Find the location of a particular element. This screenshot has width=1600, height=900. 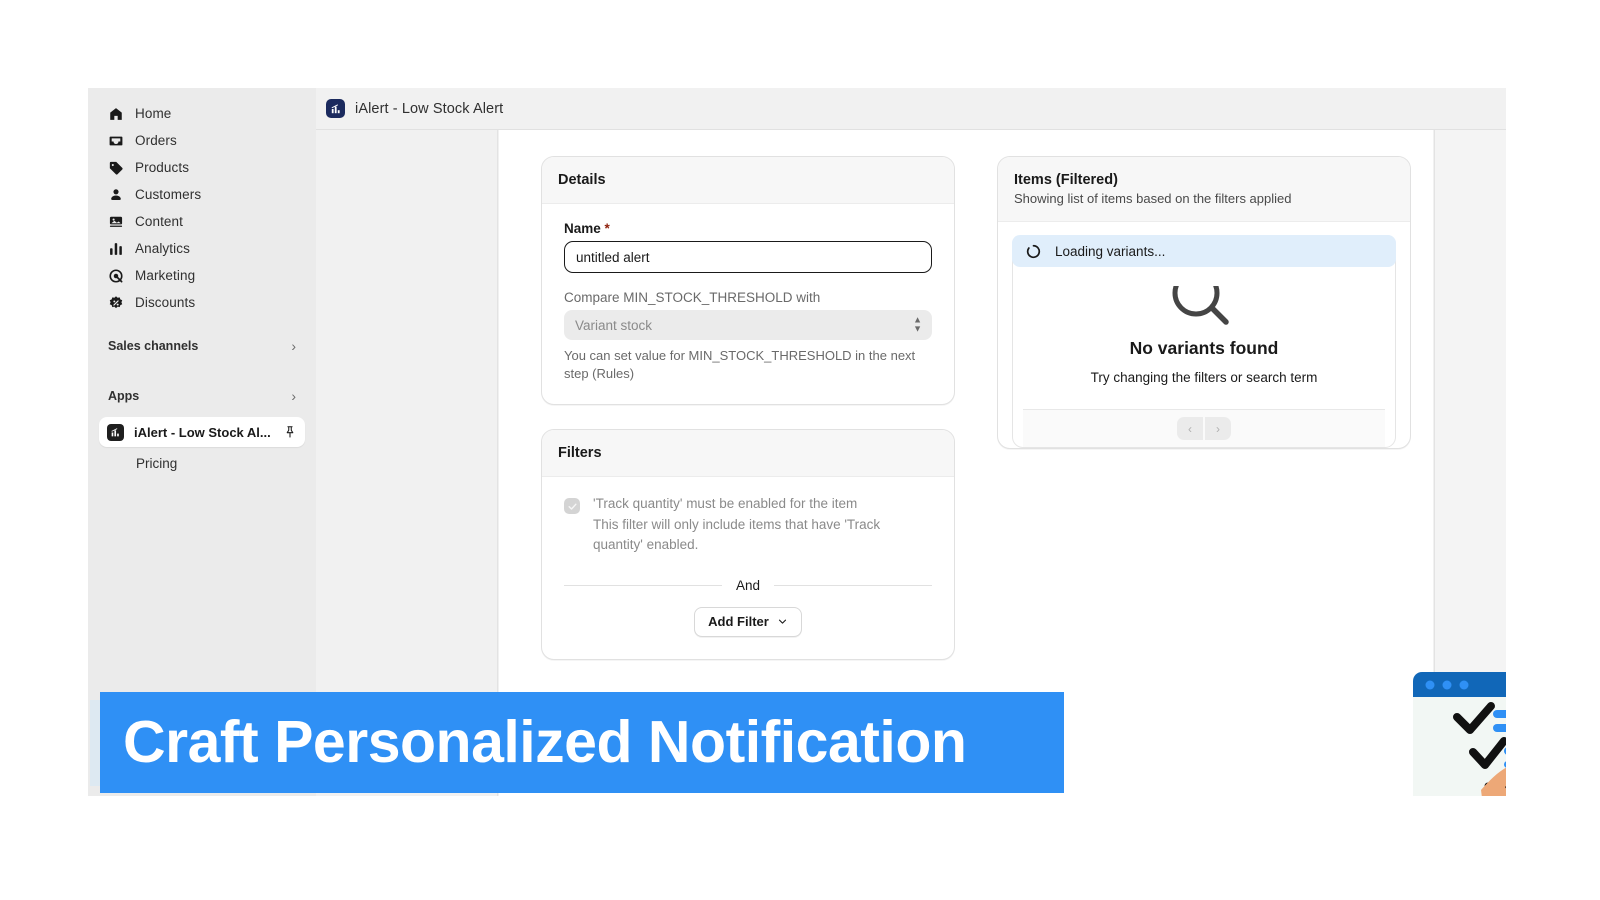

sidebar-item-label: Marketing is located at coordinates (165, 275).